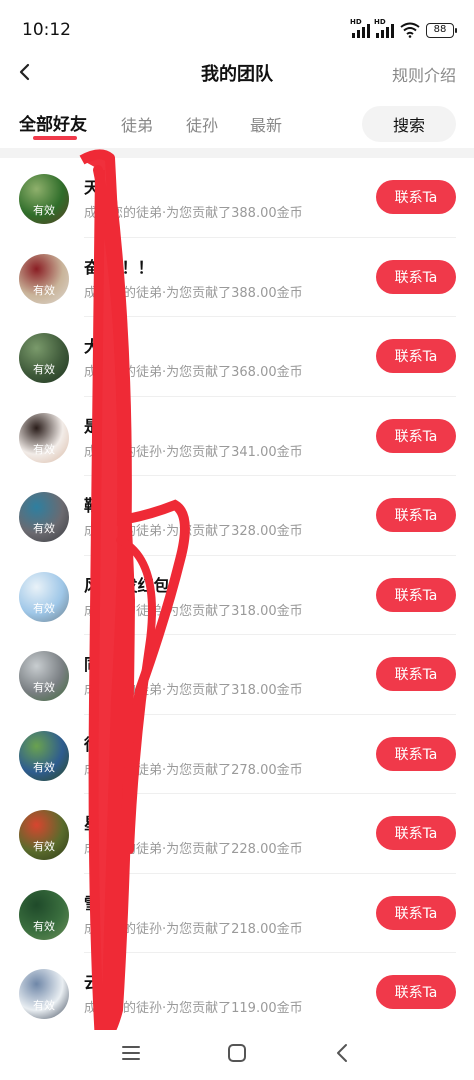 This screenshot has height=1080, width=474. What do you see at coordinates (55, 138) in the screenshot?
I see `tab-active-indicator` at bounding box center [55, 138].